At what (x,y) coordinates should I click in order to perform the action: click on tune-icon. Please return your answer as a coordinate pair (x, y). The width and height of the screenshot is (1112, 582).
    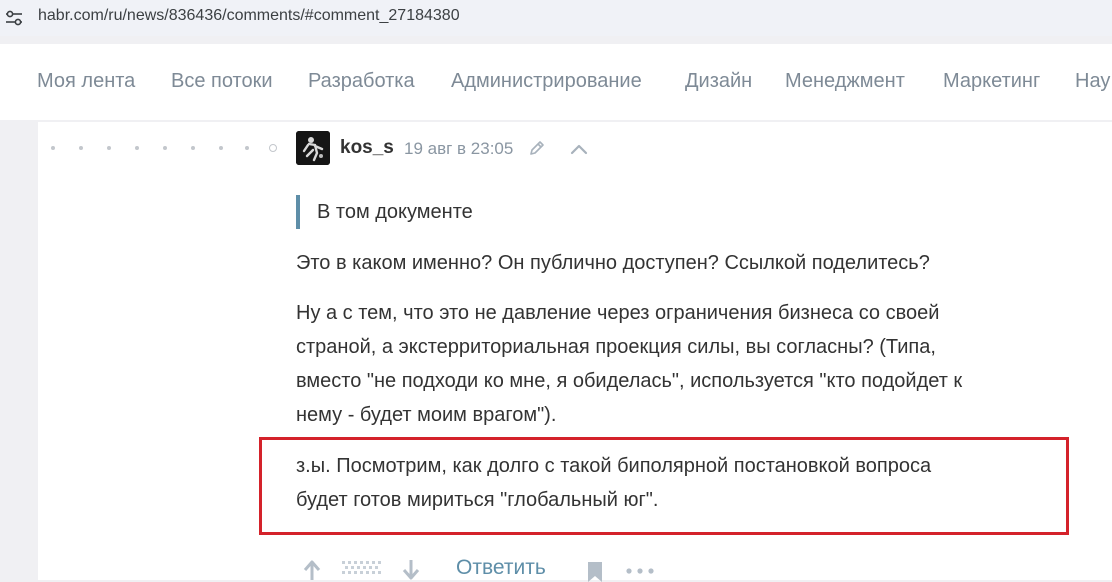
    Looking at the image, I should click on (14, 18).